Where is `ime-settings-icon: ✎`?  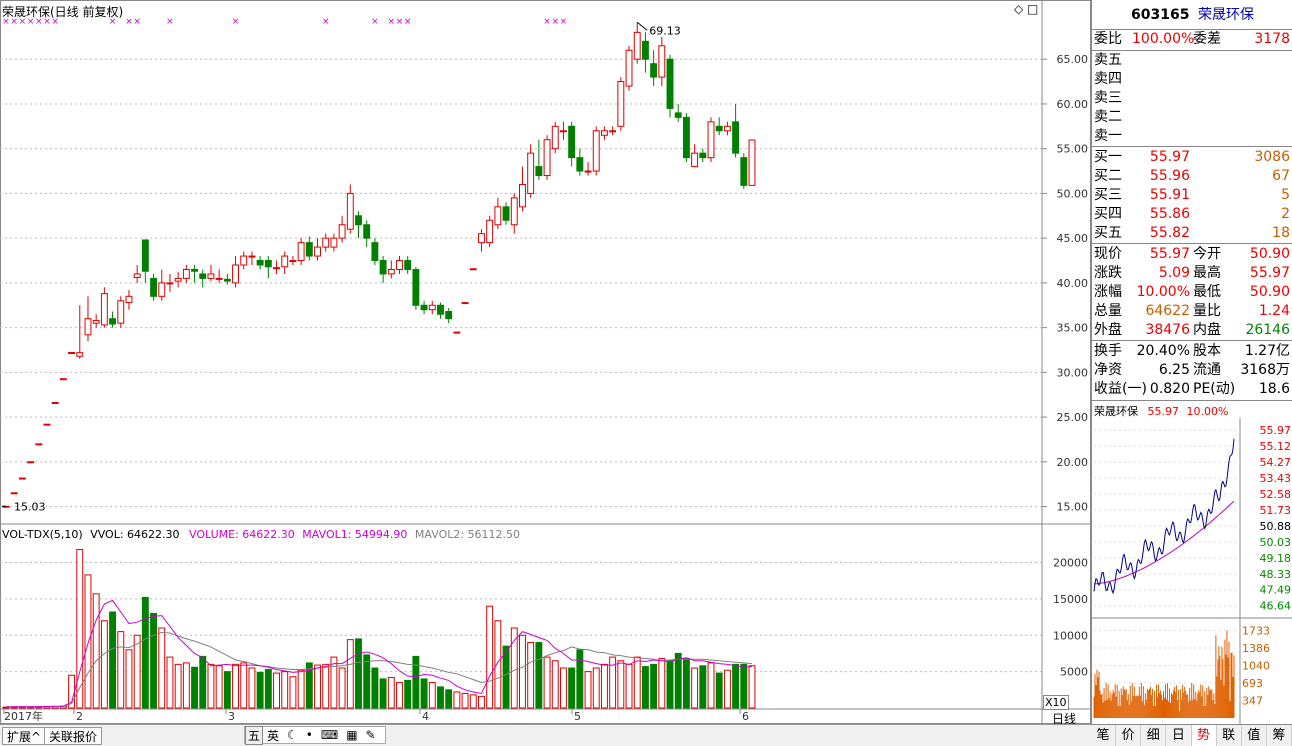 ime-settings-icon: ✎ is located at coordinates (371, 735).